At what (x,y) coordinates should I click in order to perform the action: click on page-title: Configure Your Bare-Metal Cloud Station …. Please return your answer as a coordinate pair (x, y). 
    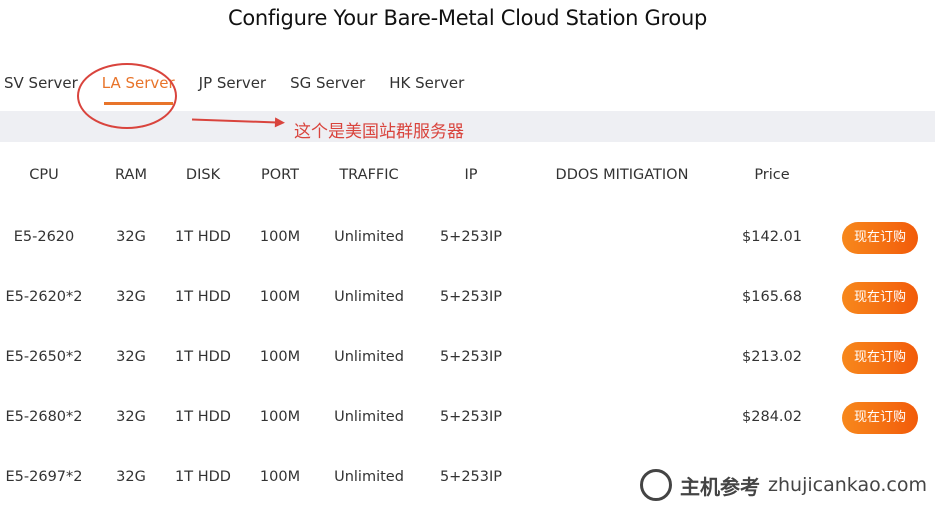
    Looking at the image, I should click on (467, 18).